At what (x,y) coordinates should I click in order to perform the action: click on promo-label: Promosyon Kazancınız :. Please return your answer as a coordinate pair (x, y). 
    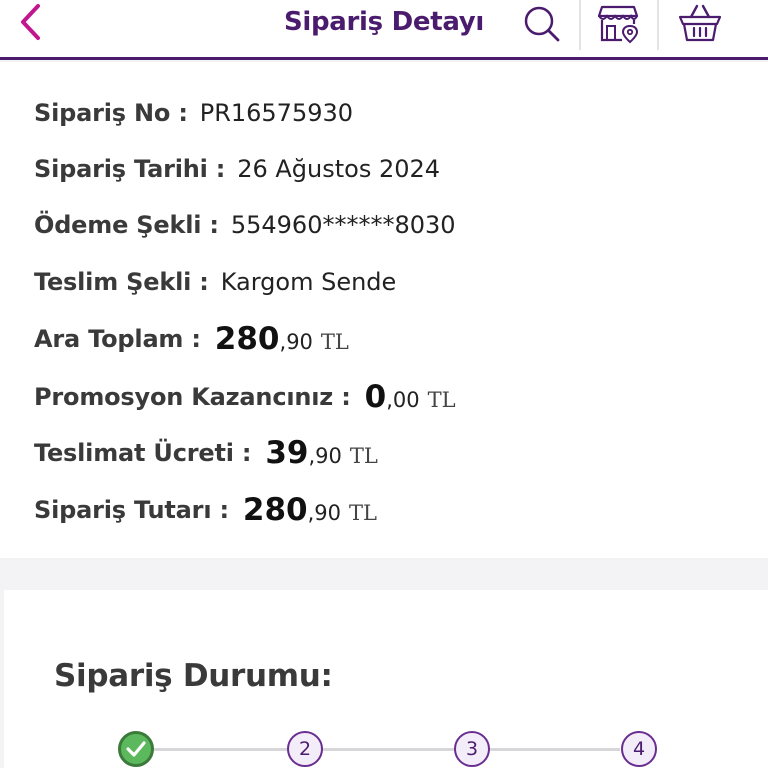
    Looking at the image, I should click on (192, 397).